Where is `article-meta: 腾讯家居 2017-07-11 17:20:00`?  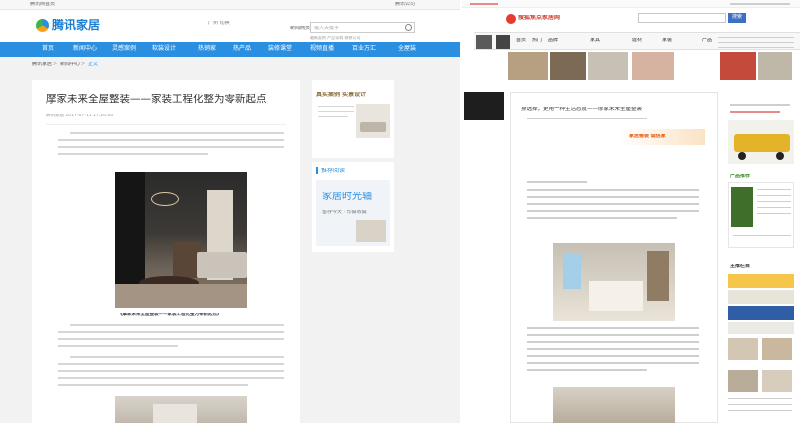 article-meta: 腾讯家居 2017-07-11 17:20:00 is located at coordinates (80, 116).